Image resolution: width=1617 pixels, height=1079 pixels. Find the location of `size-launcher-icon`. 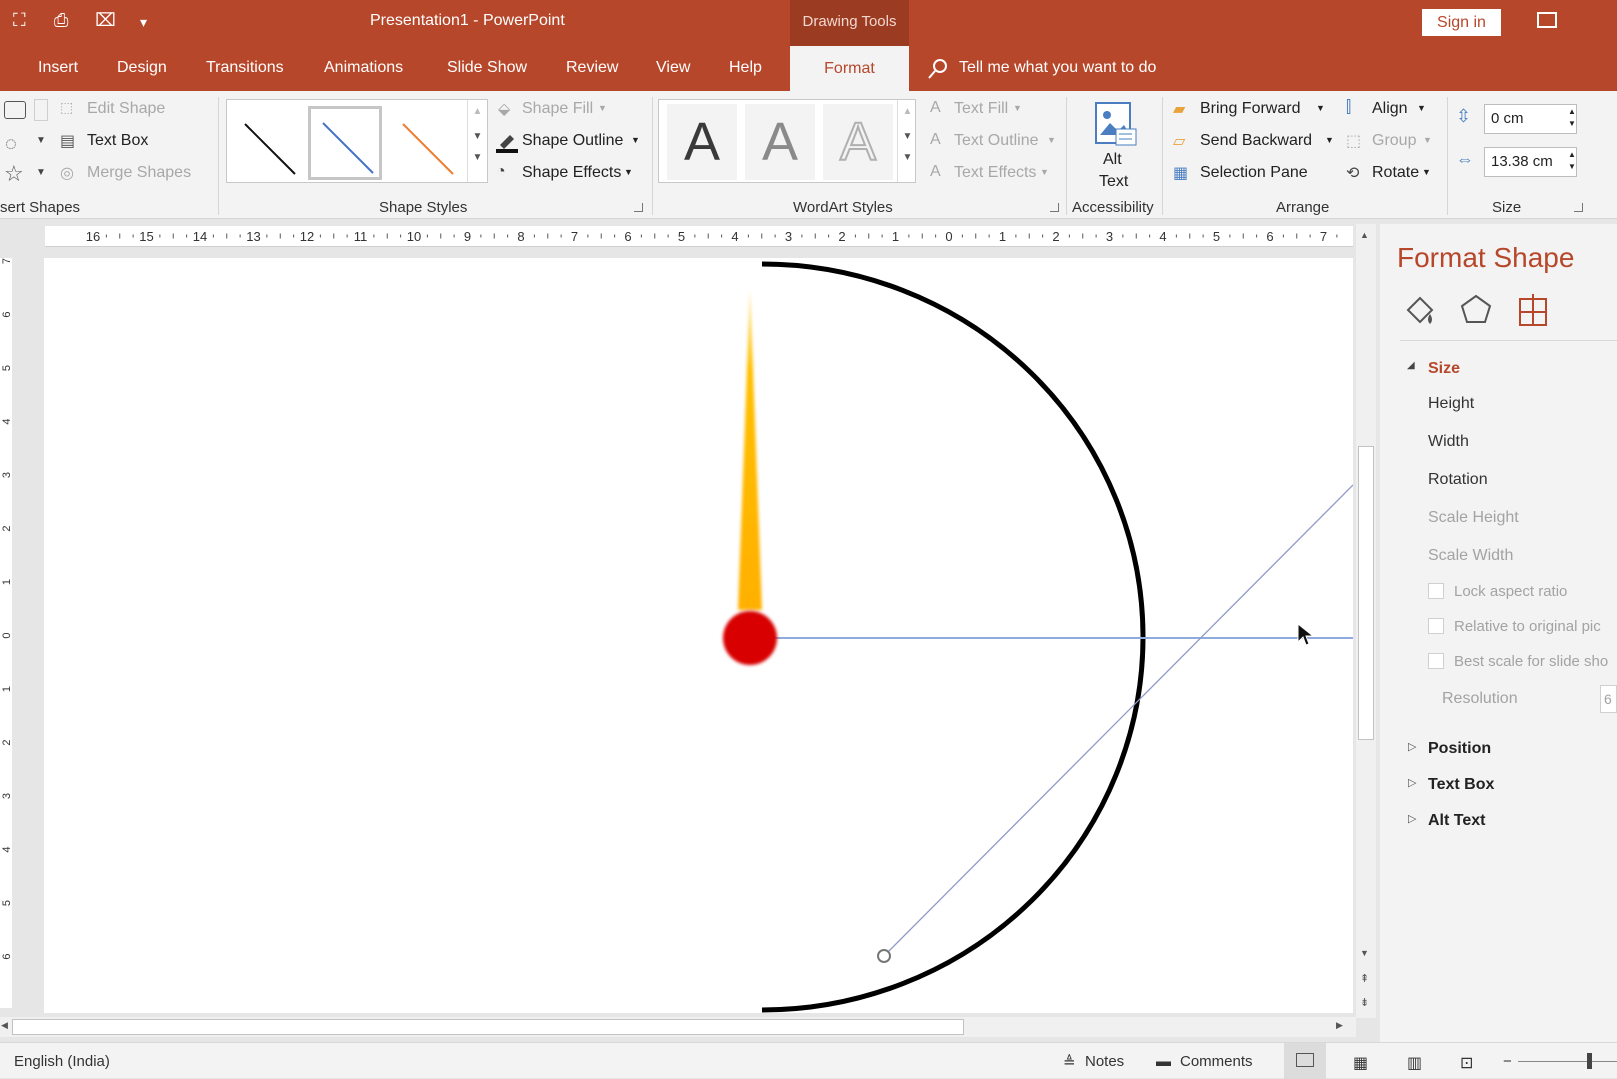

size-launcher-icon is located at coordinates (1578, 207).